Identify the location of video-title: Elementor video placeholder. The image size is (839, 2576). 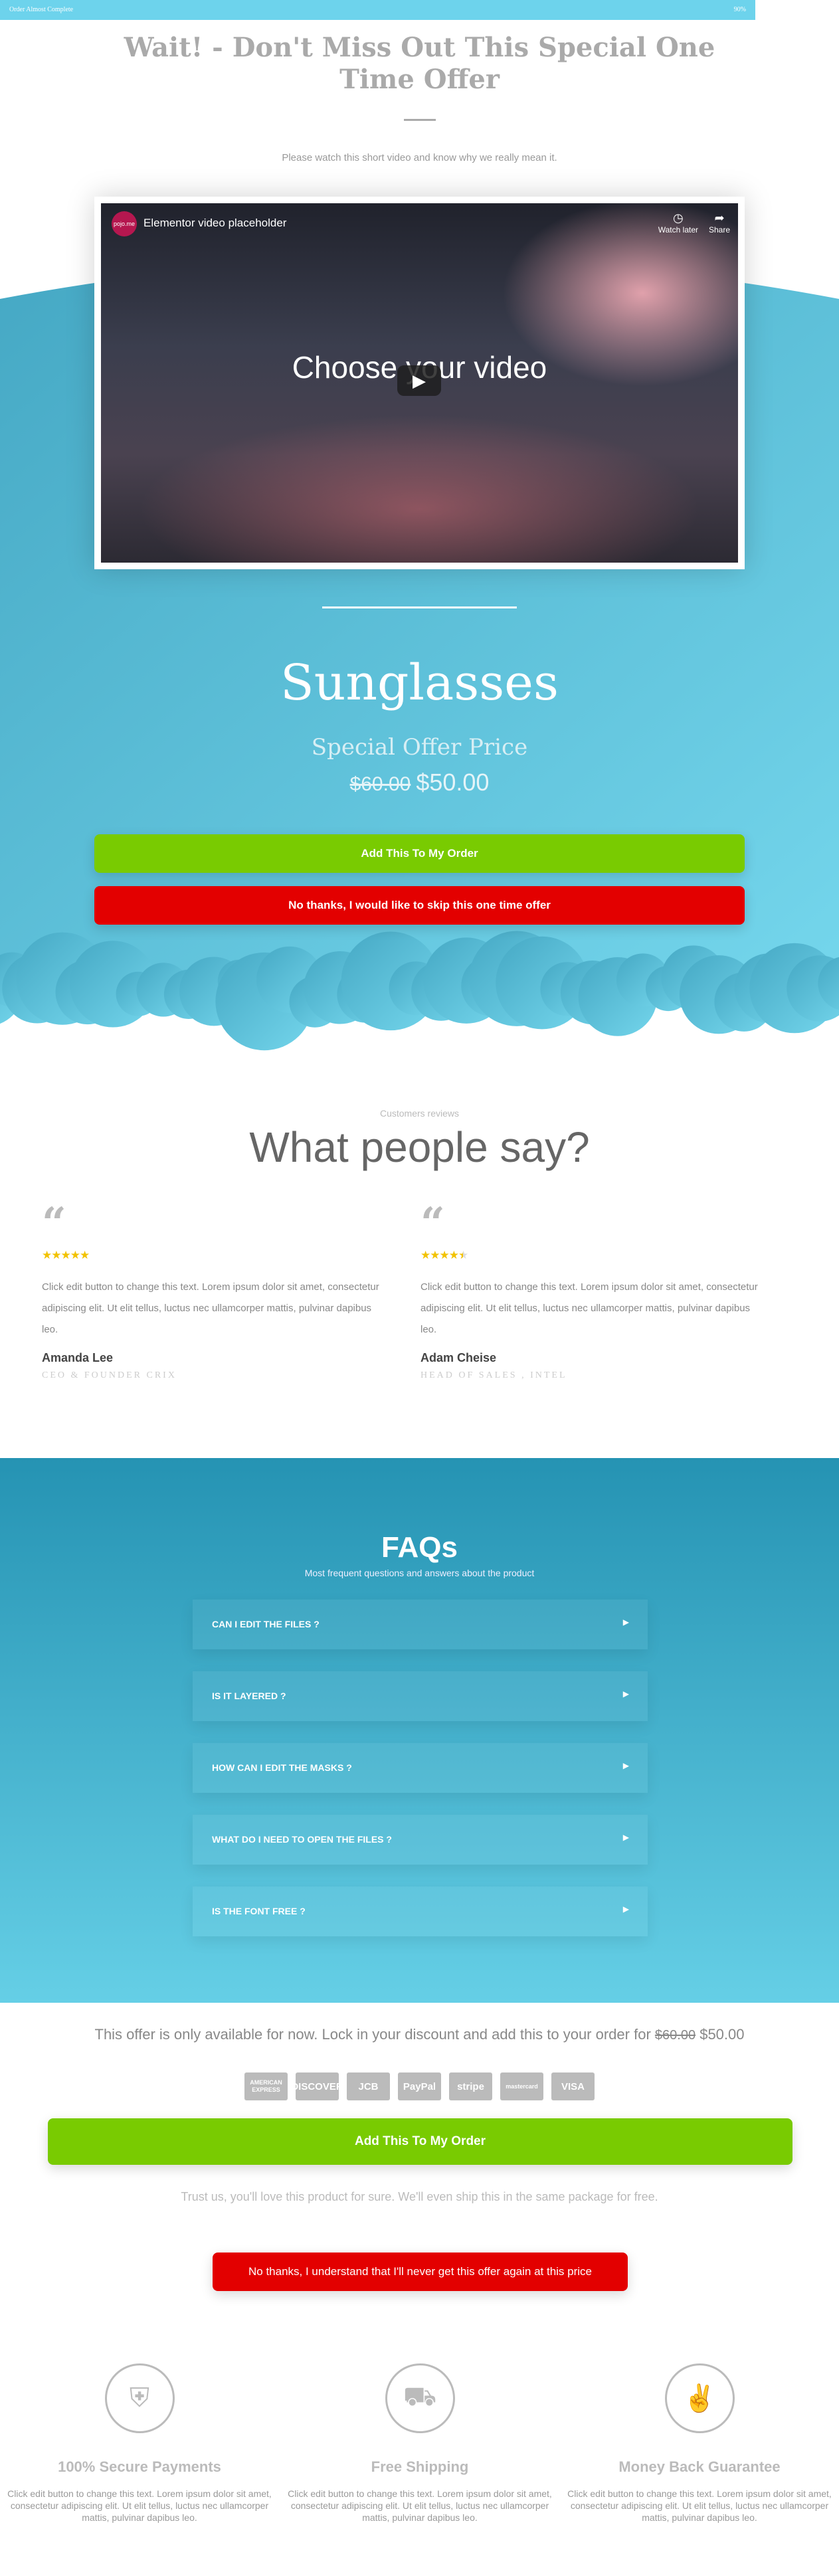
(214, 223).